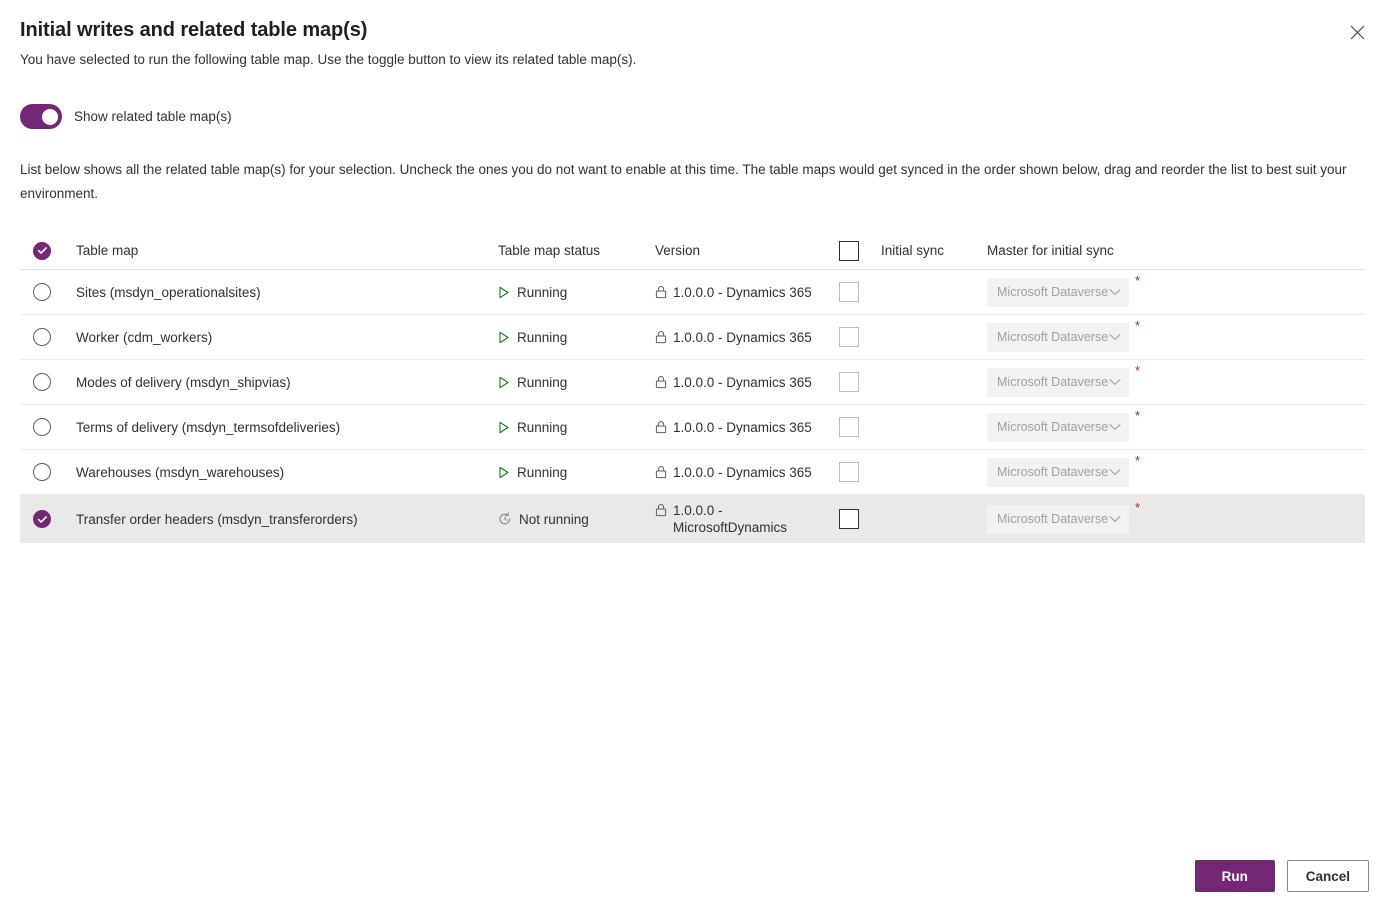 The width and height of the screenshot is (1389, 907). I want to click on cancel-button: Cancel, so click(1327, 876).